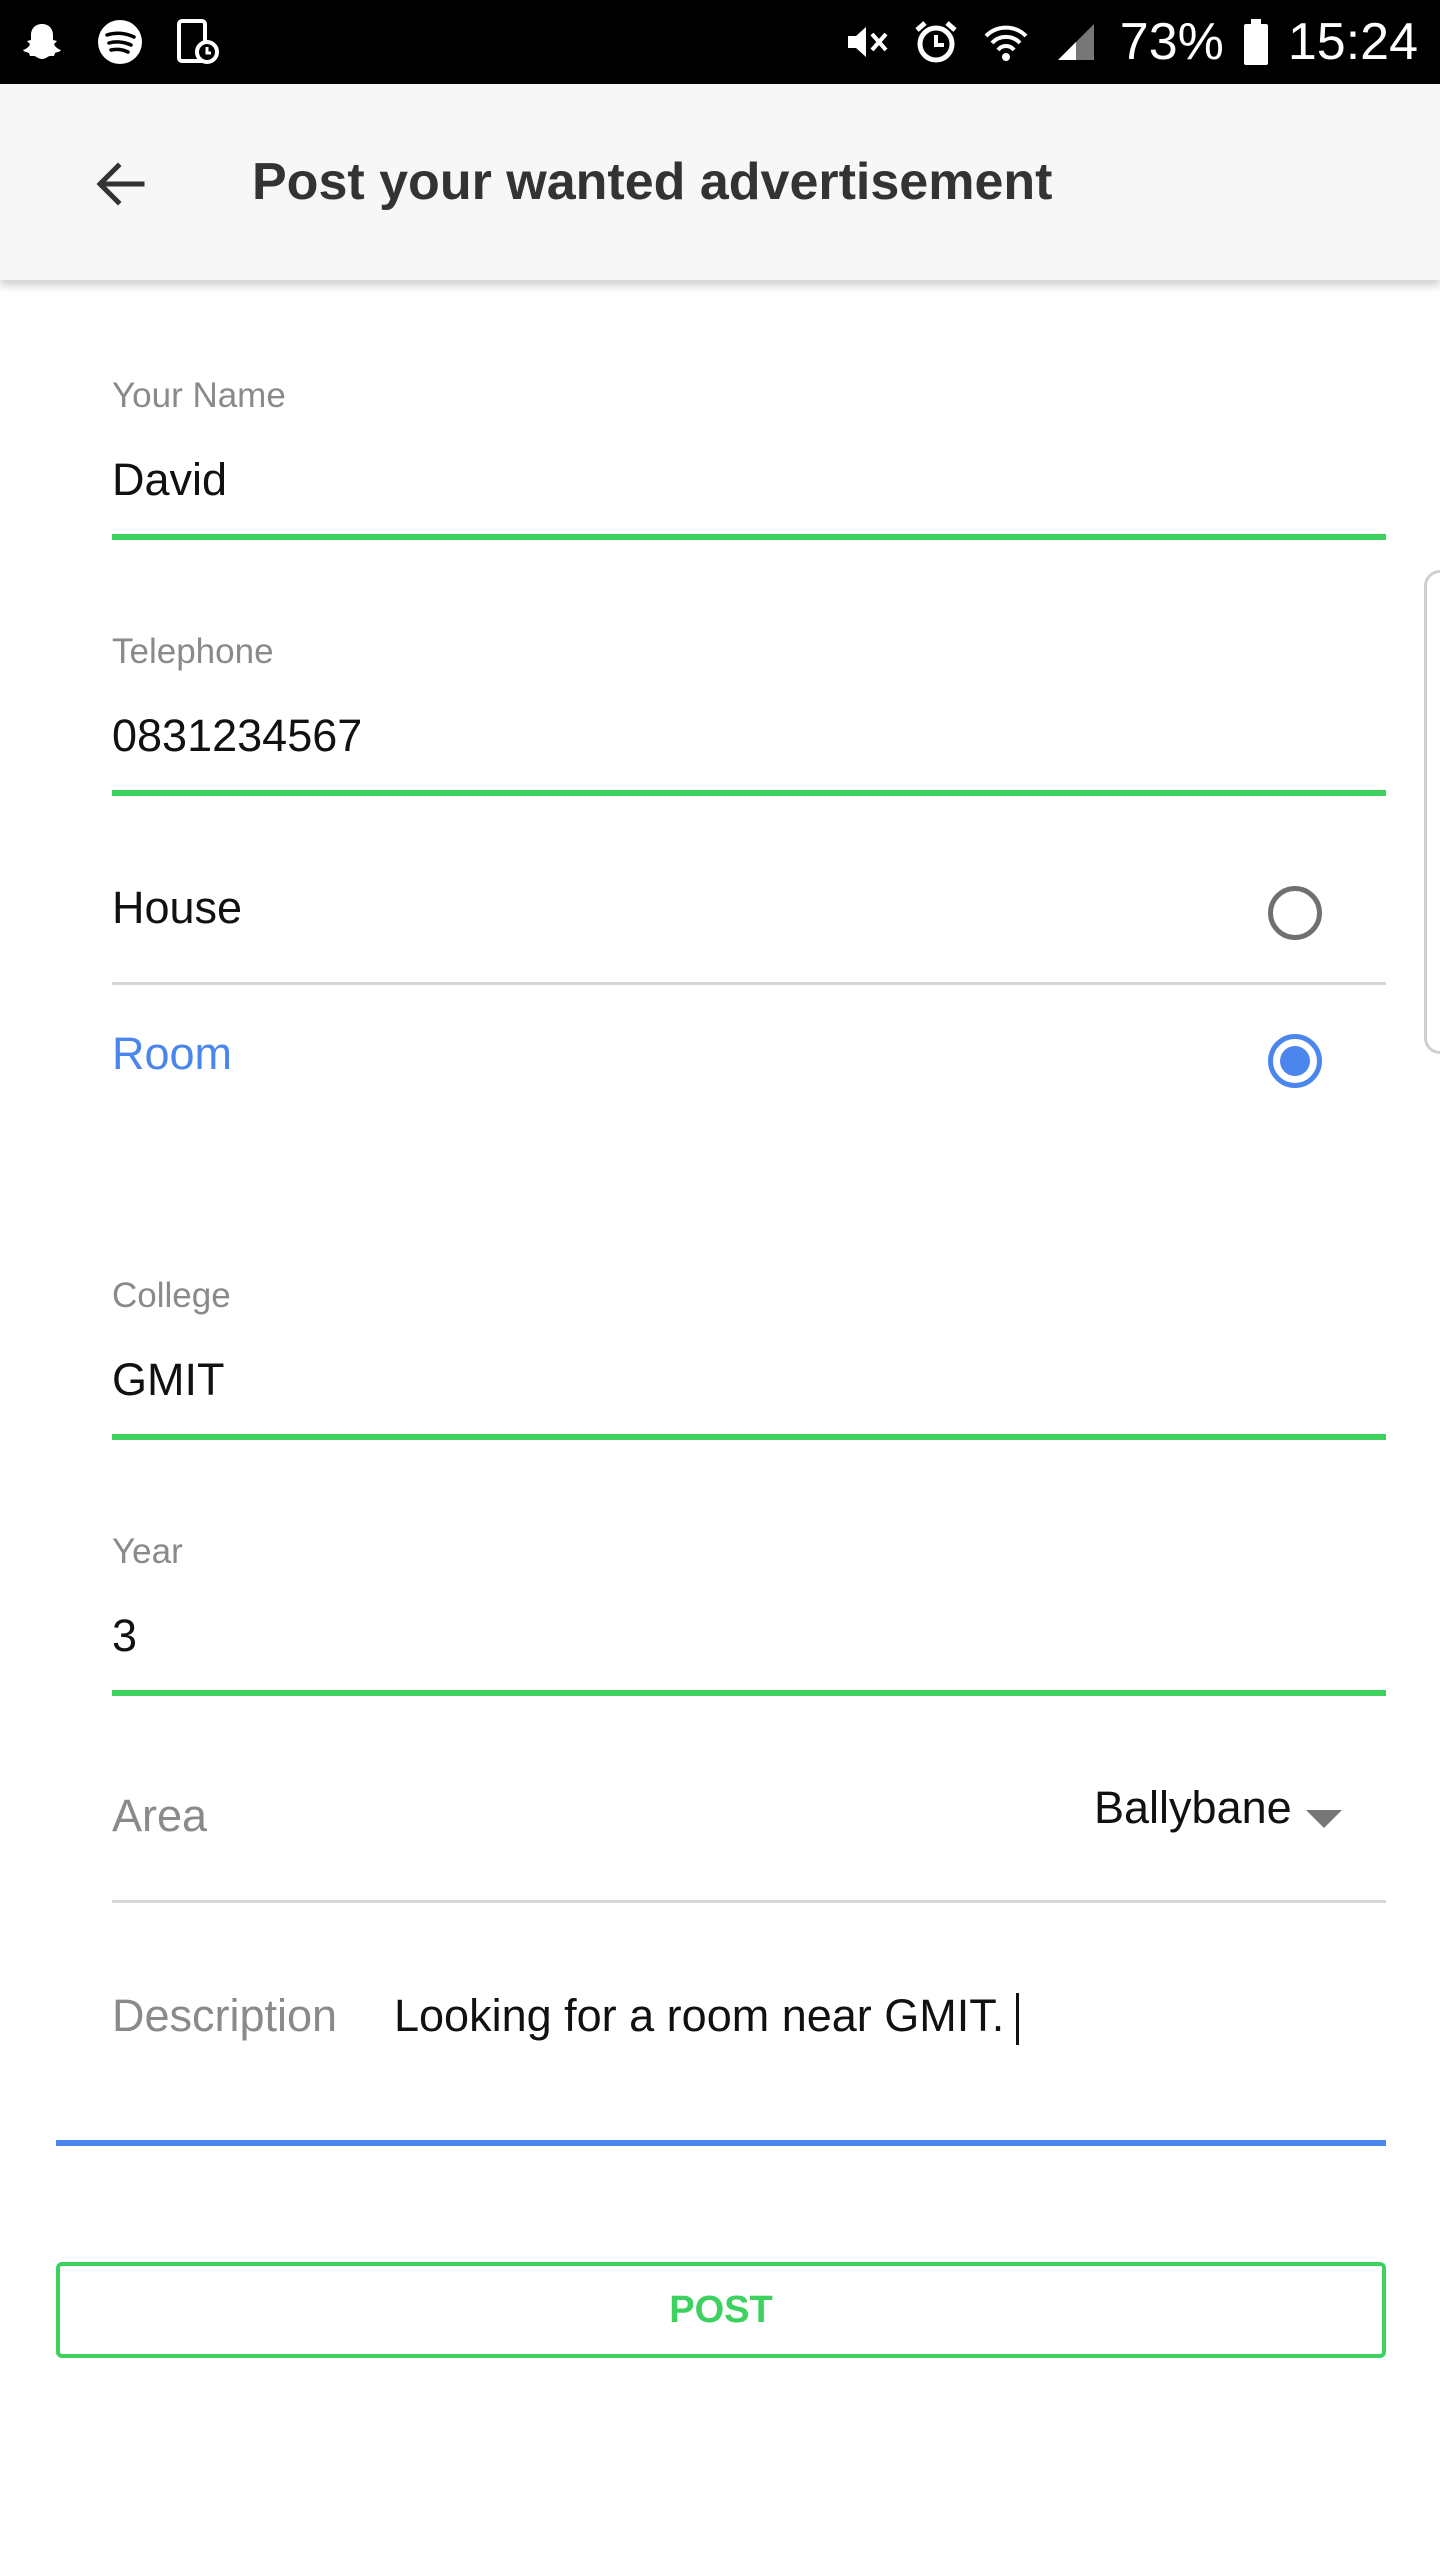 This screenshot has width=1440, height=2560. Describe the element at coordinates (147, 1551) in the screenshot. I see `year-field-label: Year` at that location.